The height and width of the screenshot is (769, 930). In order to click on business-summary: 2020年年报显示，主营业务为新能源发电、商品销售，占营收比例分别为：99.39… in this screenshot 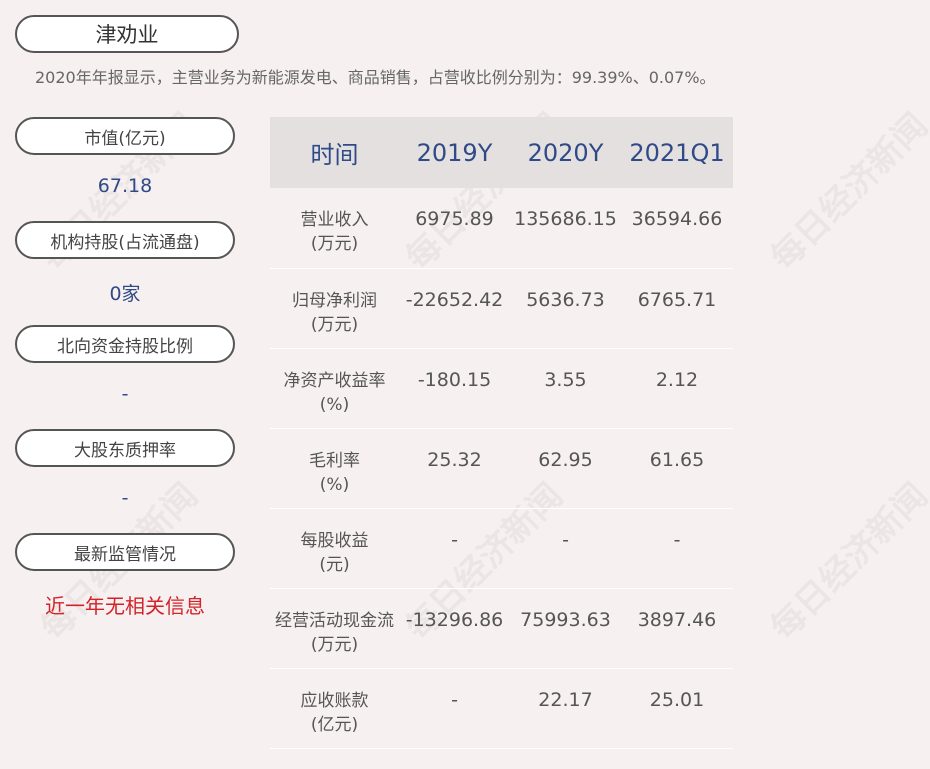, I will do `click(375, 77)`.